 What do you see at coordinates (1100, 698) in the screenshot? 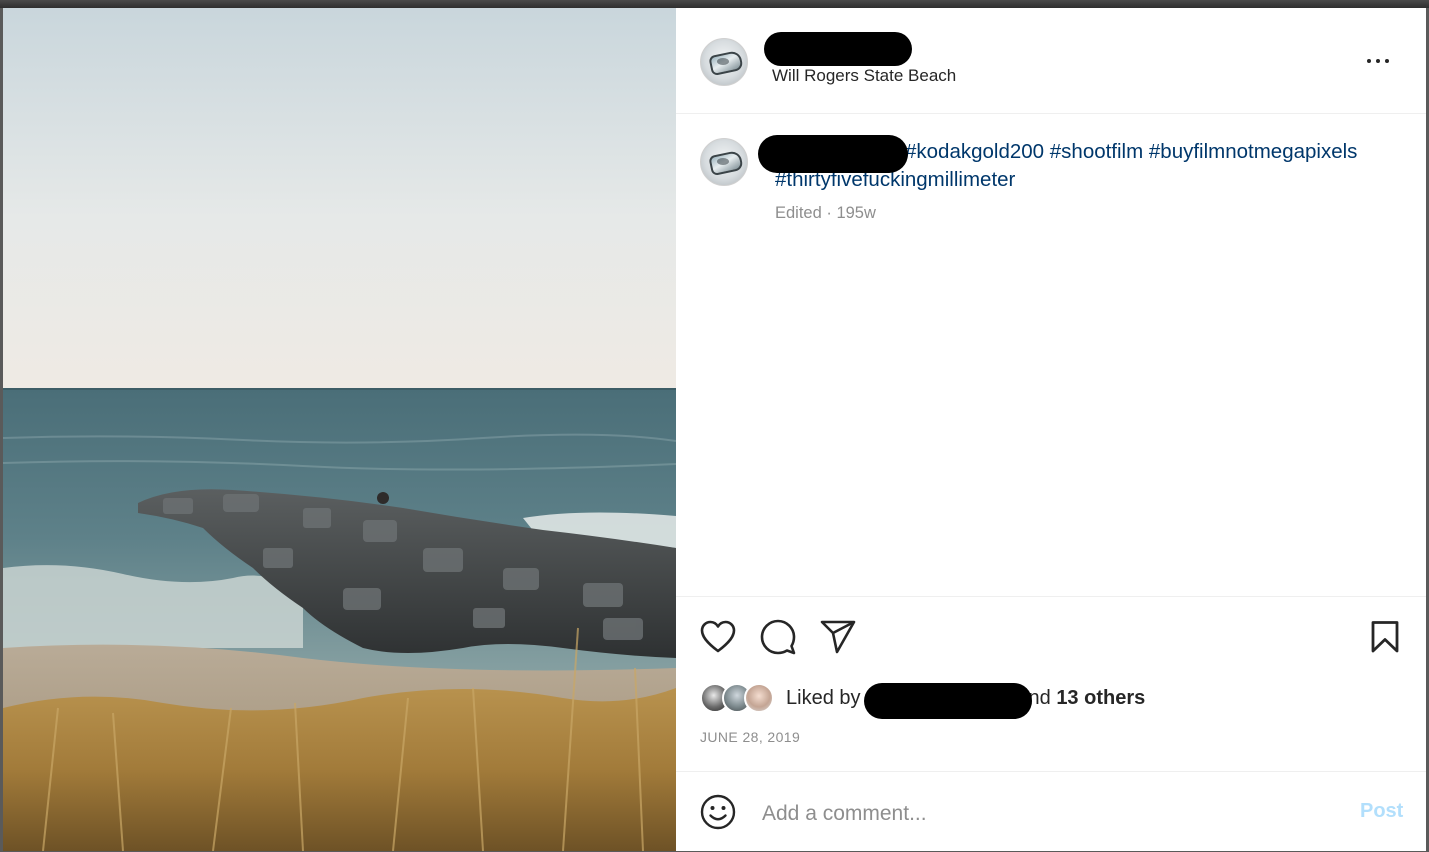
I see `likes-others-count: 13 others` at bounding box center [1100, 698].